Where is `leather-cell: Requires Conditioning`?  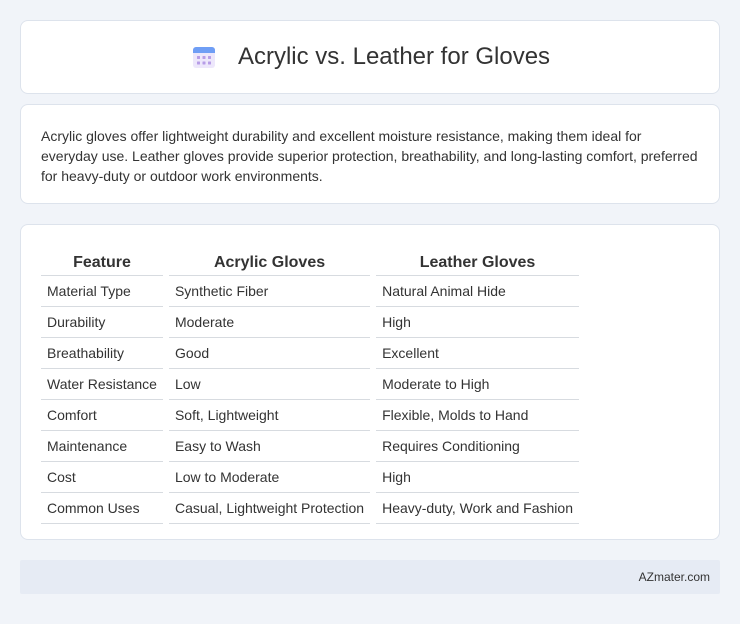
leather-cell: Requires Conditioning is located at coordinates (477, 446).